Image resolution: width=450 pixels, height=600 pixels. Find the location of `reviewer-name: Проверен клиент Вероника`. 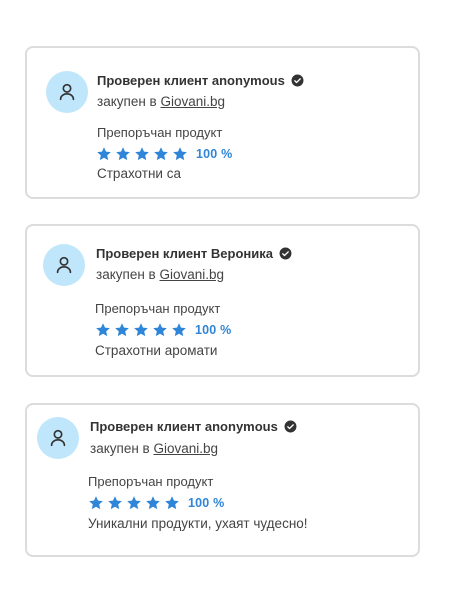

reviewer-name: Проверен клиент Вероника is located at coordinates (184, 253).